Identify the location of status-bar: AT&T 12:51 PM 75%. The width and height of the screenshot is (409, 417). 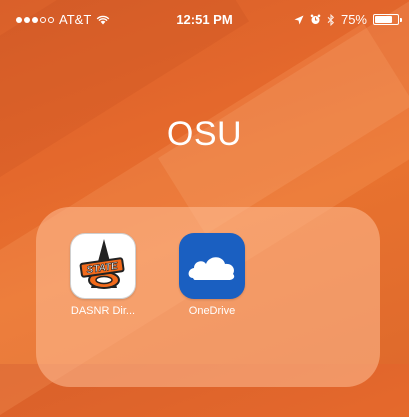
(204, 22).